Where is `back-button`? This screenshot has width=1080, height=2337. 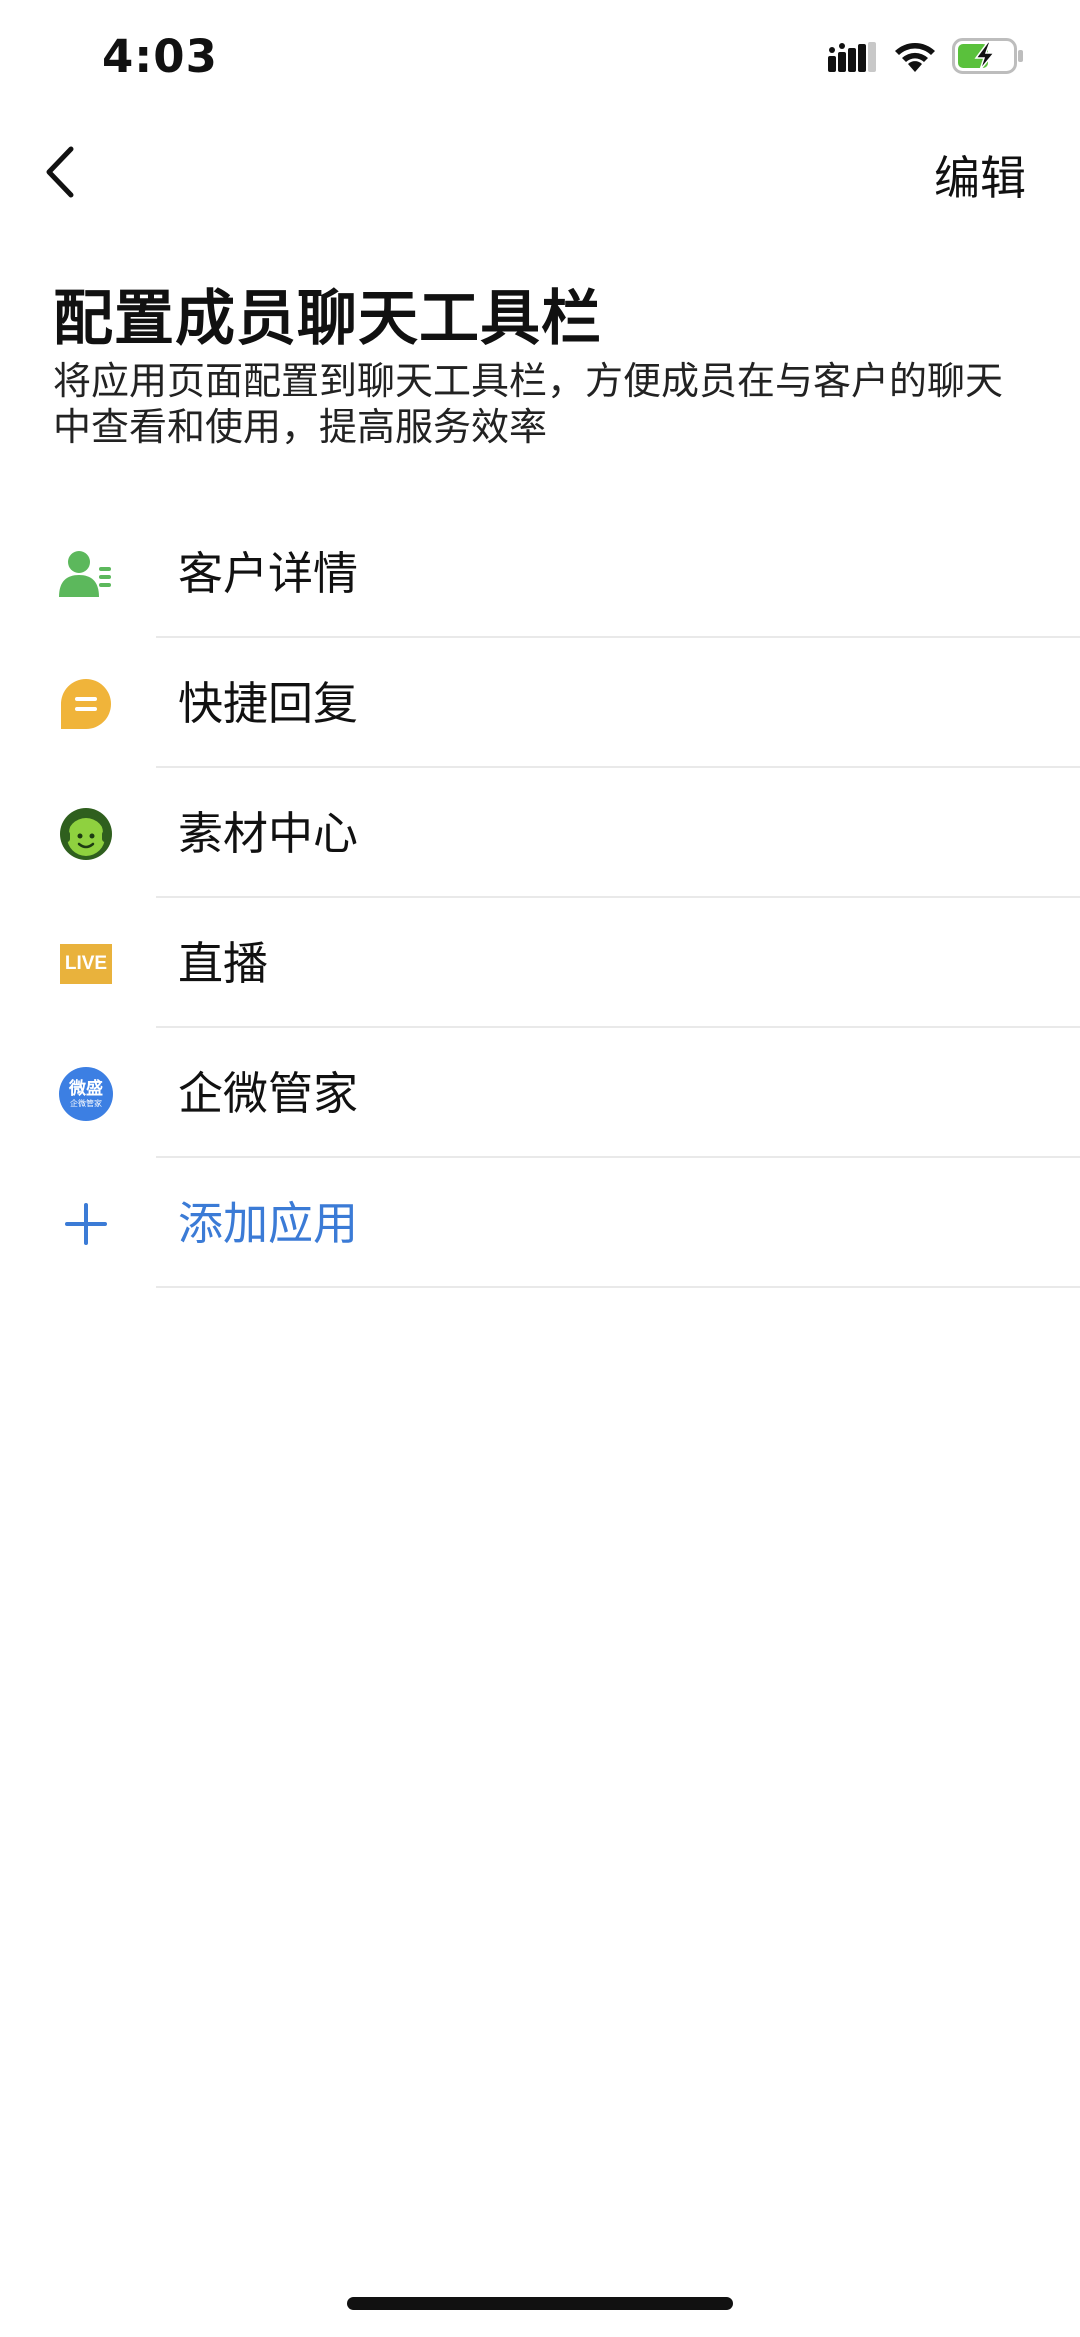 back-button is located at coordinates (60, 172).